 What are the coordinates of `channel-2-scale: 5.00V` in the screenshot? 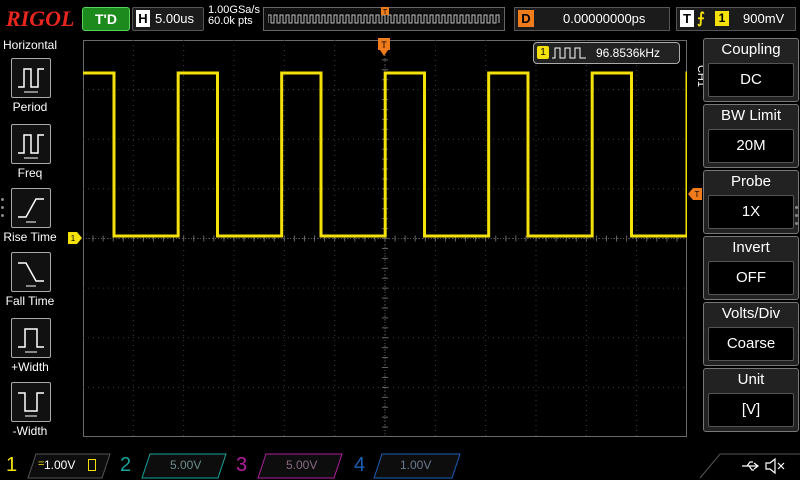 It's located at (186, 465).